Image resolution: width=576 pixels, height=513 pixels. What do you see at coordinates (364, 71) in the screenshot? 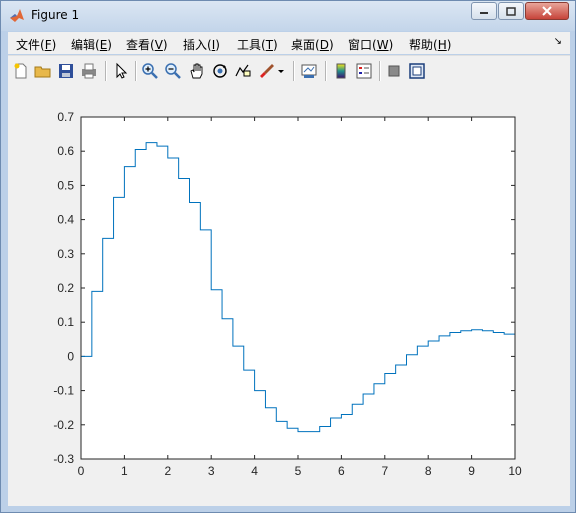
I see `legend-icon` at bounding box center [364, 71].